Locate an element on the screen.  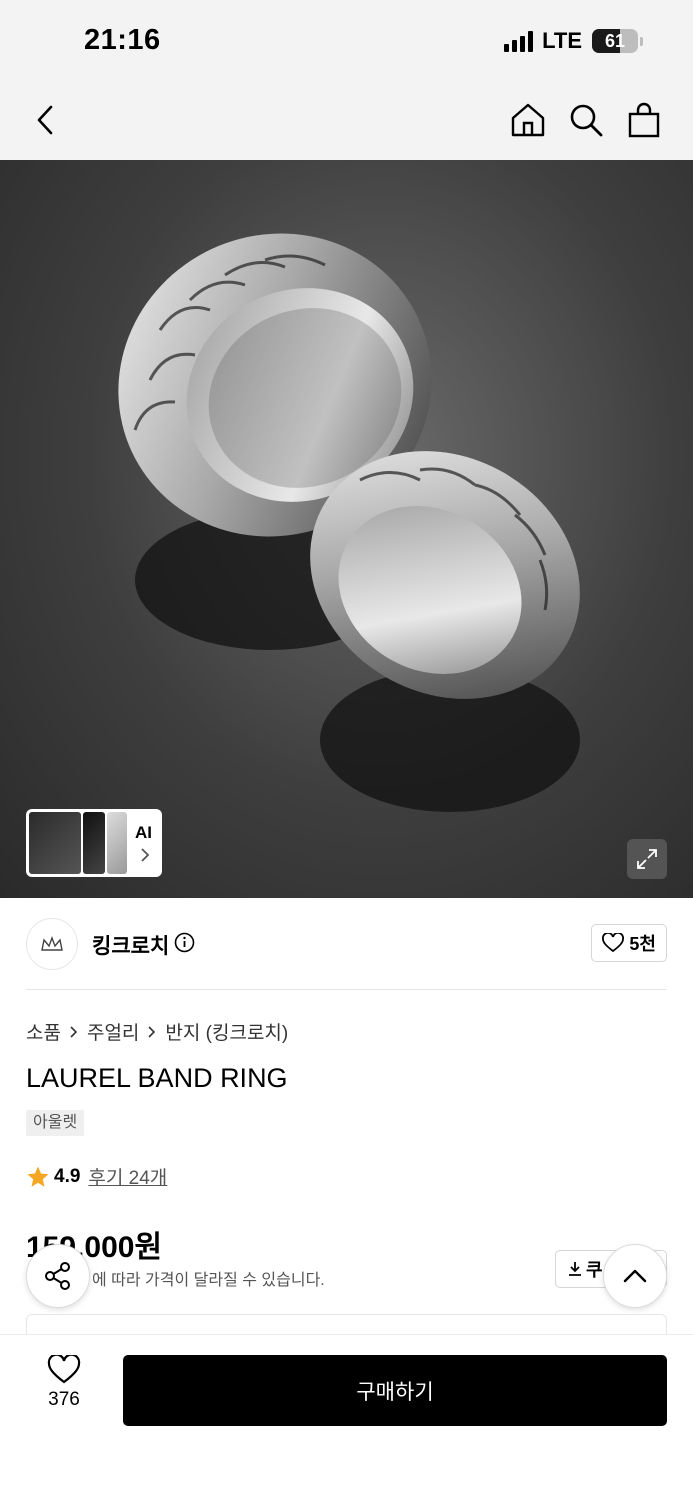
review-link: 후기 24개 is located at coordinates (127, 1176).